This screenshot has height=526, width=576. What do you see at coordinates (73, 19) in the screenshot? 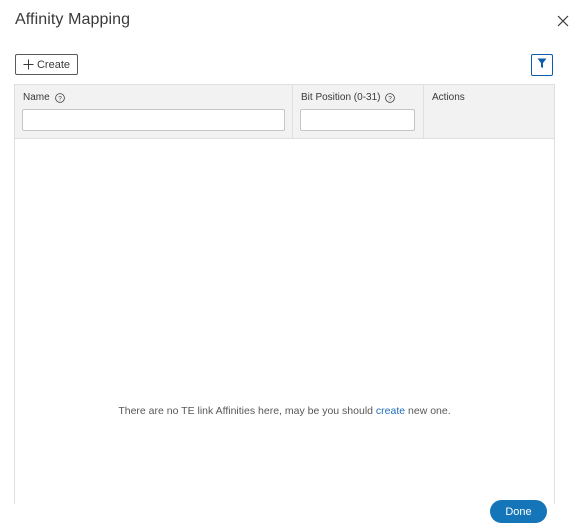
I see `dialog-title: Affinity Mapping` at bounding box center [73, 19].